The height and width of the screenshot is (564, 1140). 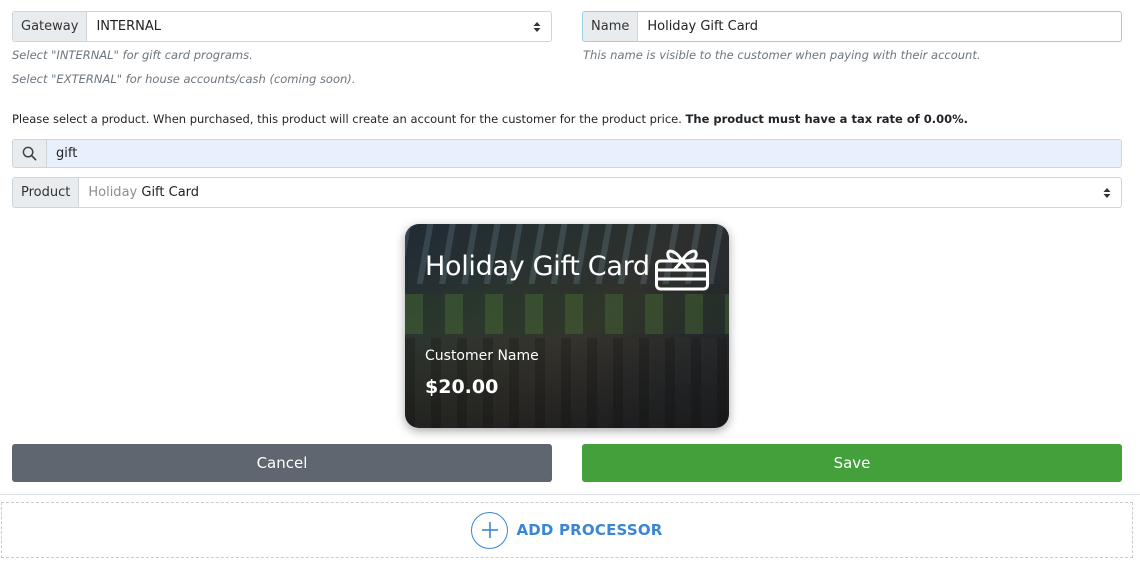 What do you see at coordinates (584, 153) in the screenshot?
I see `search-input: gift` at bounding box center [584, 153].